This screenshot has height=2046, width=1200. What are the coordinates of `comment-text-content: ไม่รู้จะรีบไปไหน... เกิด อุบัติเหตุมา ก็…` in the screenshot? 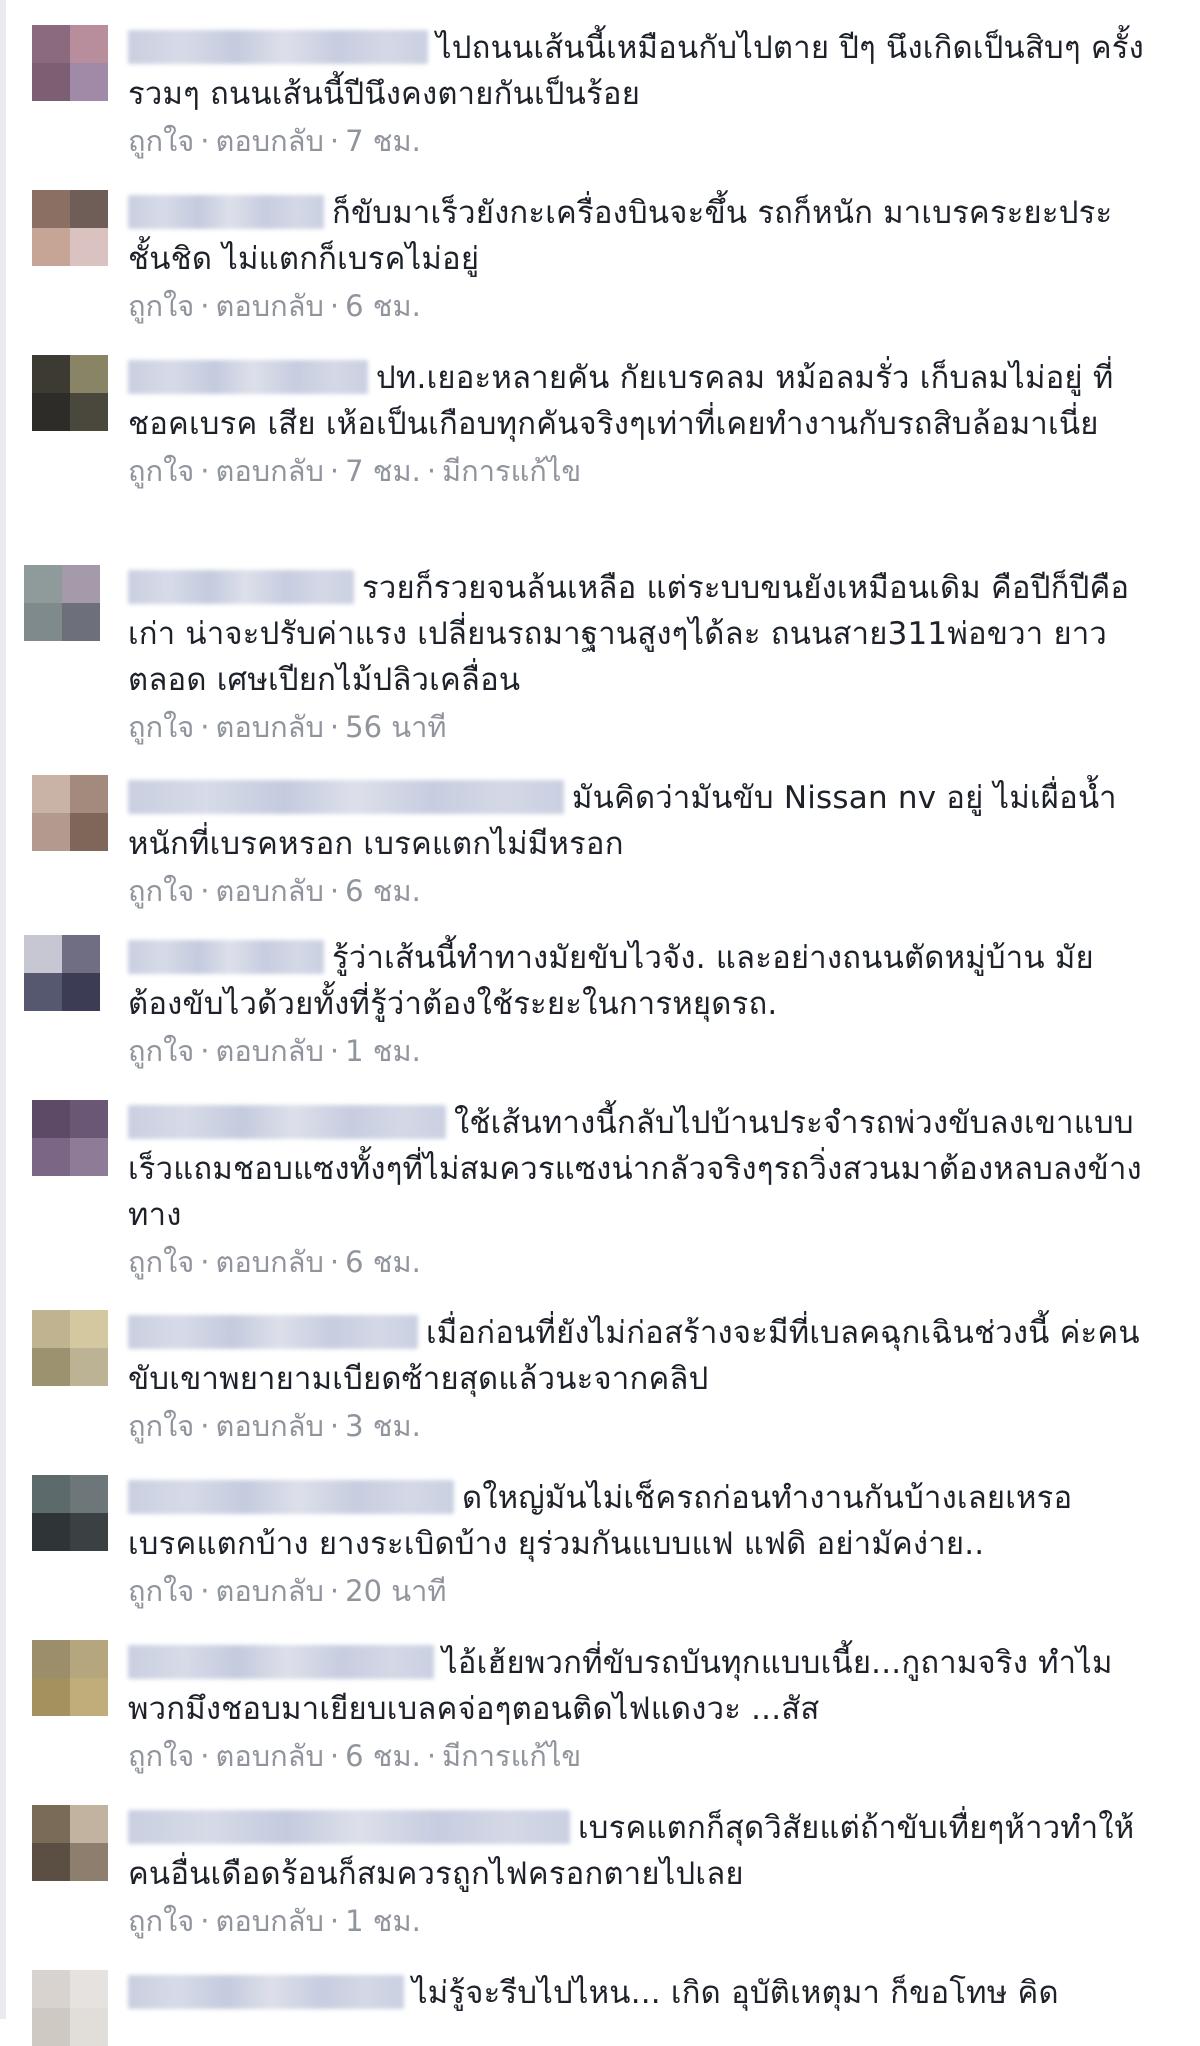 It's located at (735, 1993).